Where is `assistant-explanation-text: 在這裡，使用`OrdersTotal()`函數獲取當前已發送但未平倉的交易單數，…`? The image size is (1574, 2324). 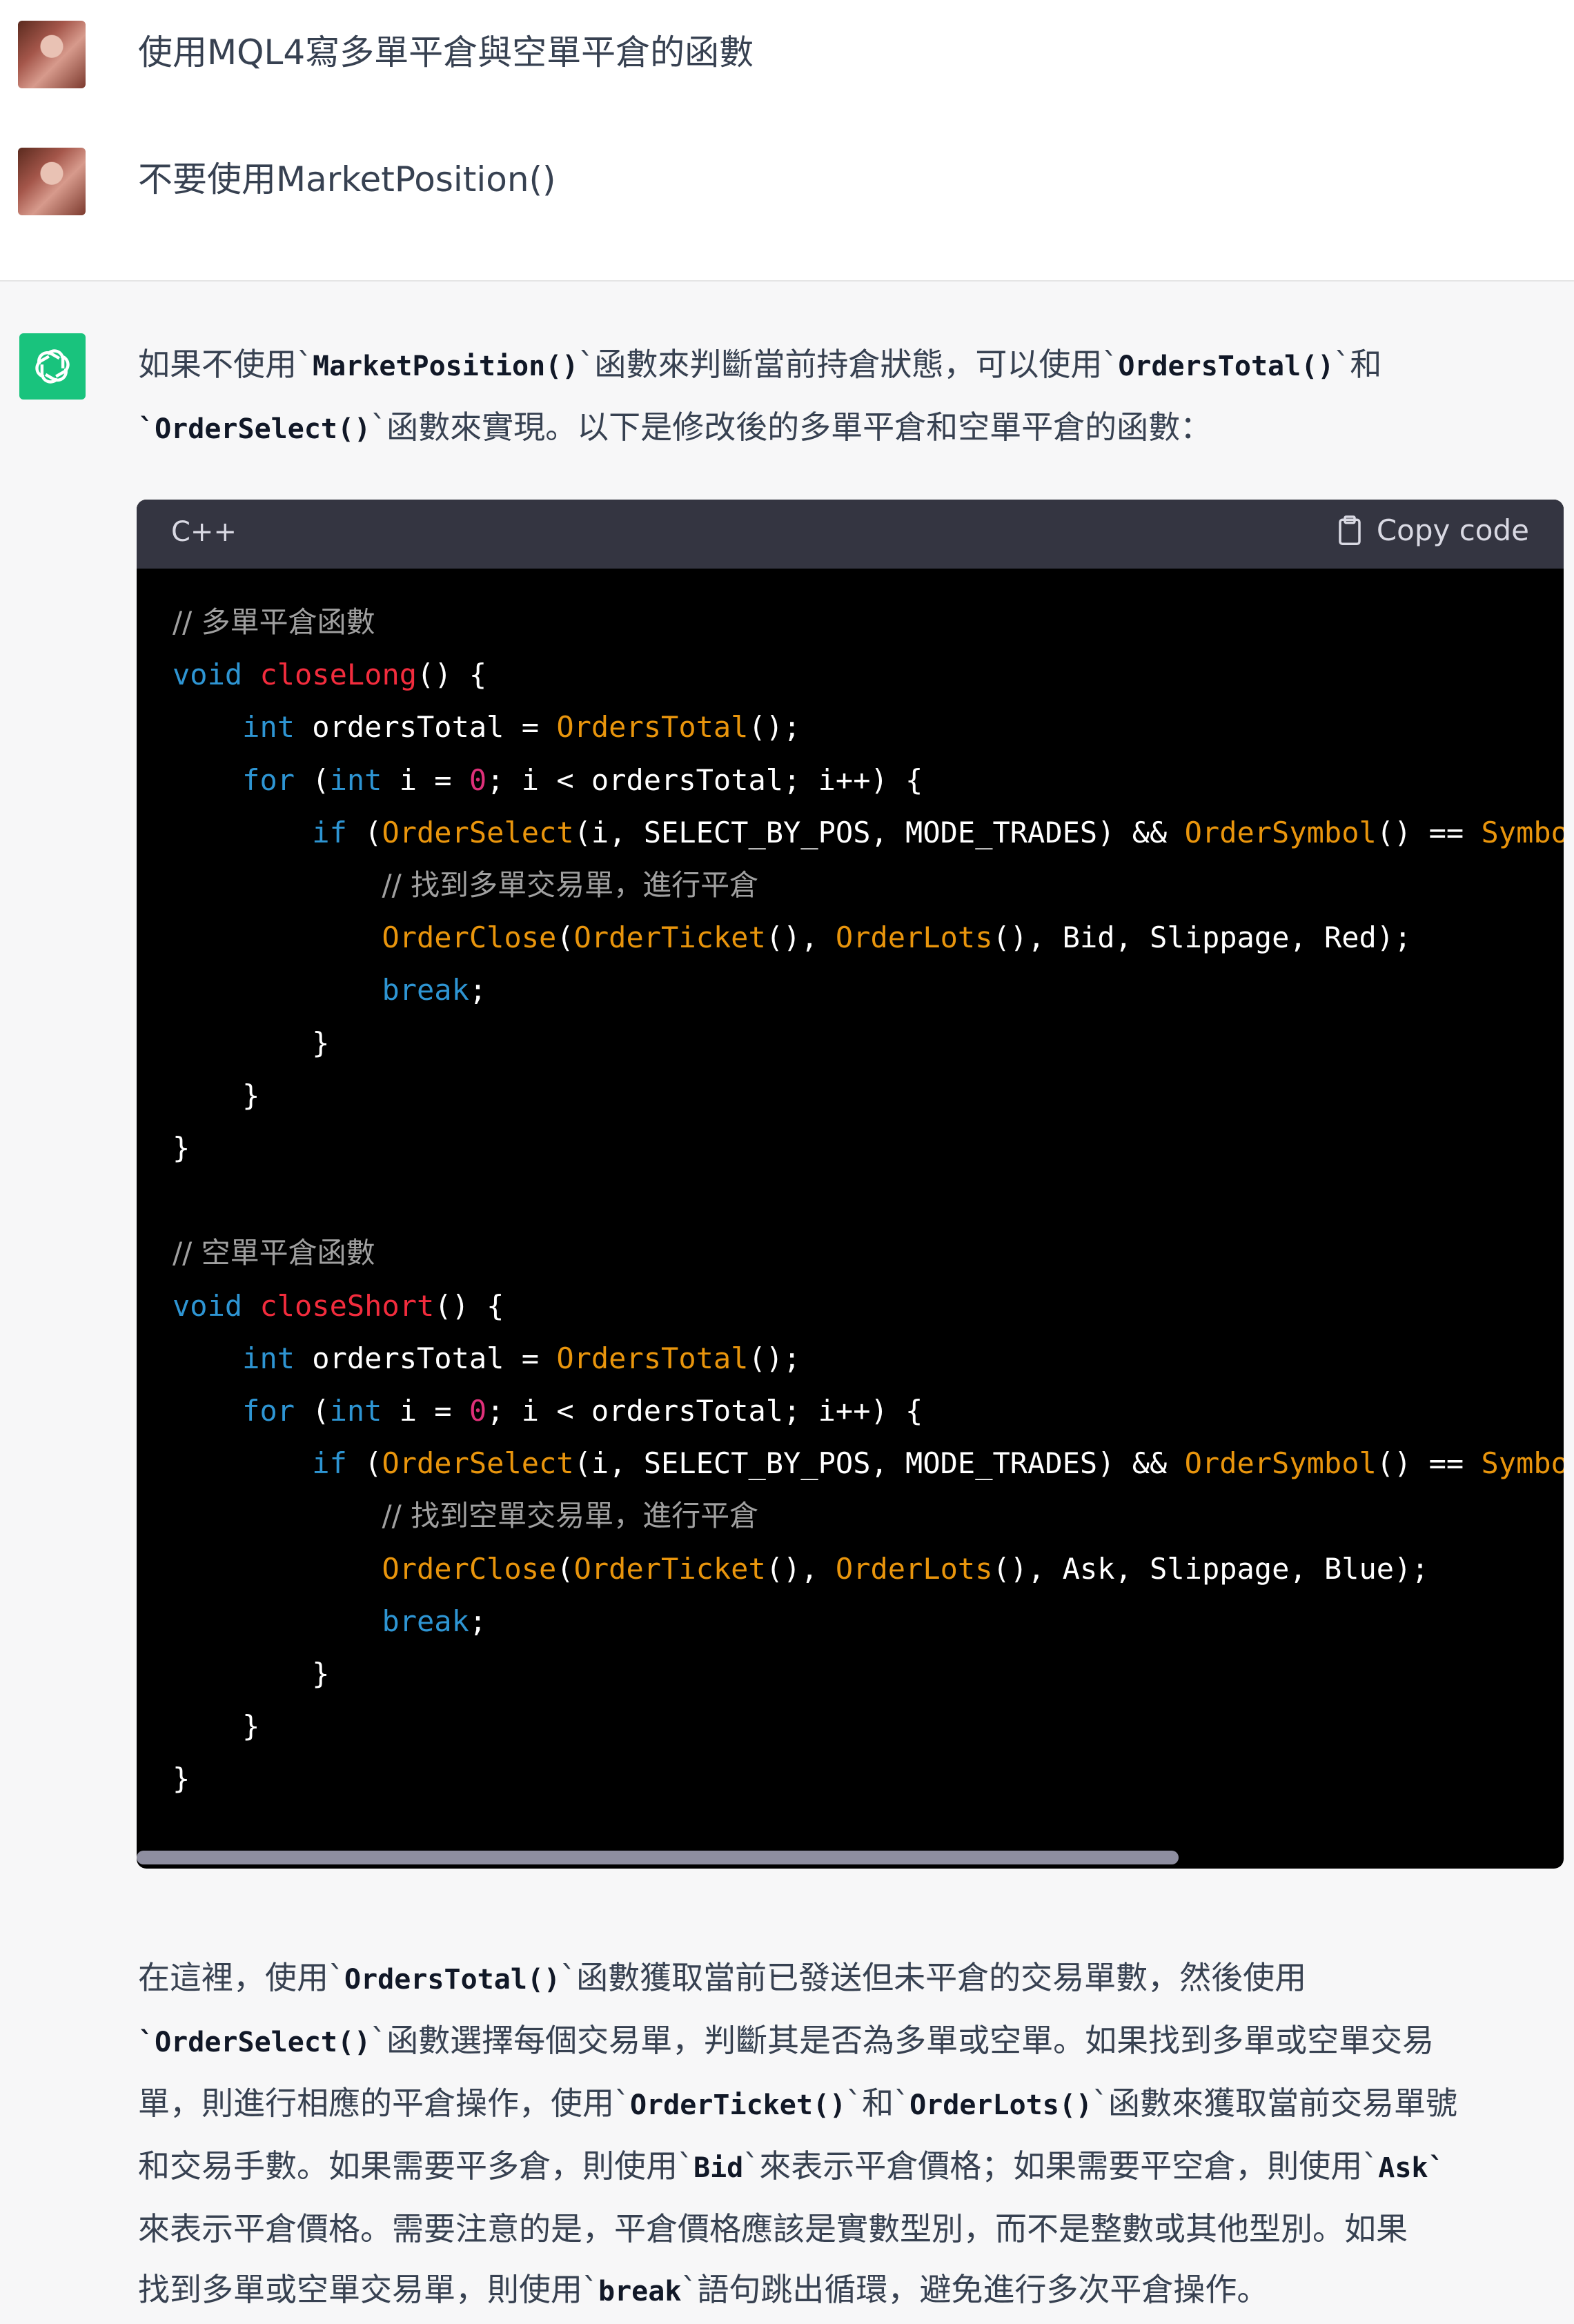 assistant-explanation-text: 在這裡，使用`OrdersTotal()`函數獲取當前已發送但未平倉的交易單數，… is located at coordinates (798, 2133).